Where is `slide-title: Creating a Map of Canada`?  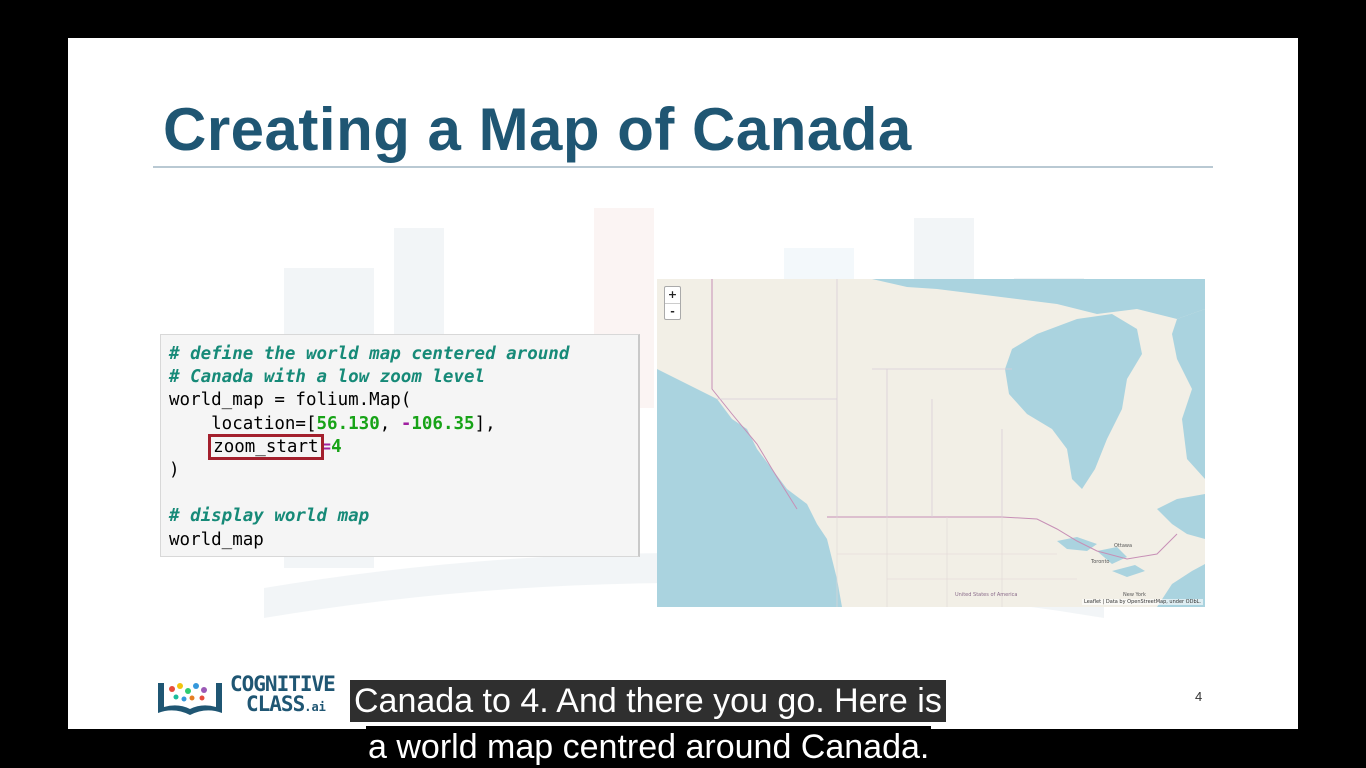 slide-title: Creating a Map of Canada is located at coordinates (537, 129).